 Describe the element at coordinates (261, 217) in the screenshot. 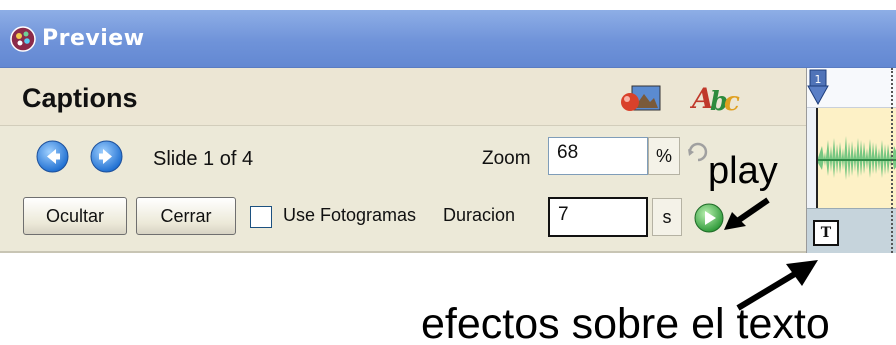

I see `use-frames-checkbox` at that location.